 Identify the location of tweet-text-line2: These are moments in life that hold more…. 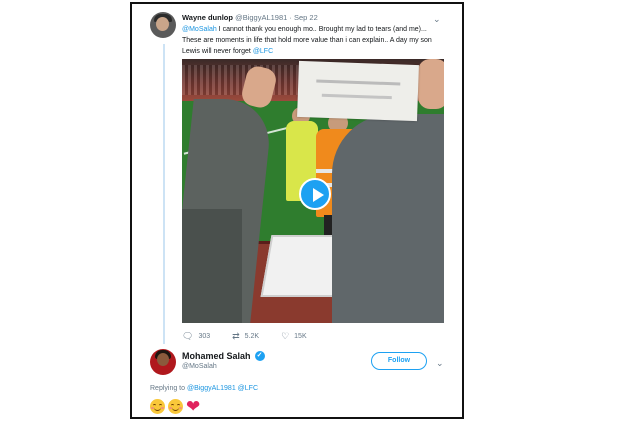
(307, 40).